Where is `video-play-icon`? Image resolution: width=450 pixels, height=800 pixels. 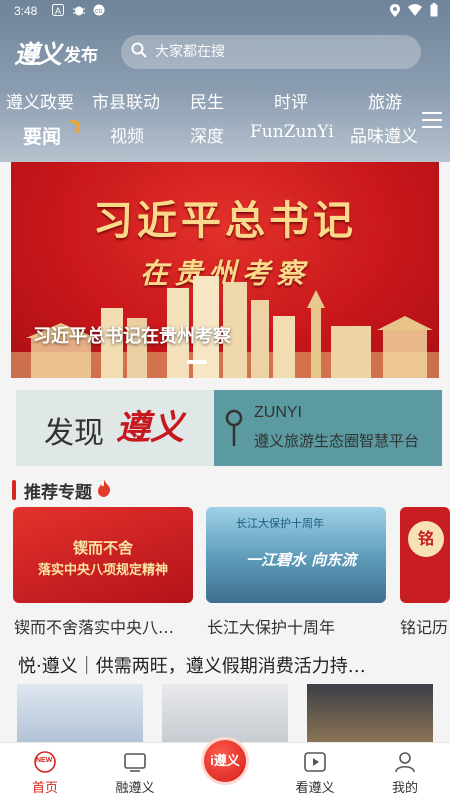 video-play-icon is located at coordinates (315, 762).